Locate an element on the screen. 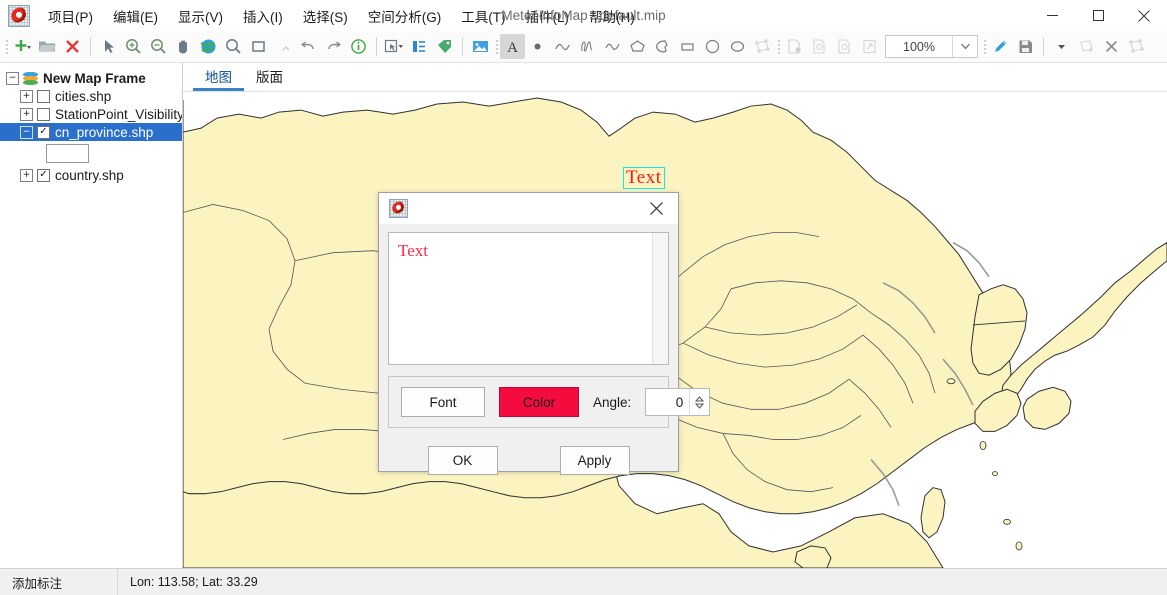  layer-legend-symbol is located at coordinates (67, 153).